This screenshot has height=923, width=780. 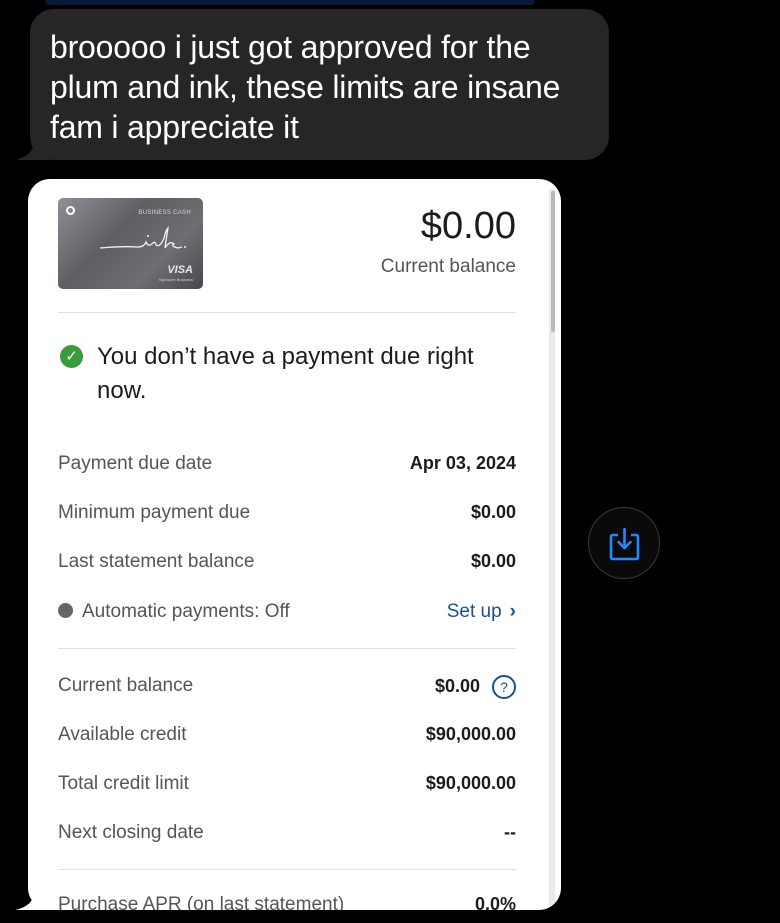 I want to click on question-circle-icon: ?, so click(x=504, y=687).